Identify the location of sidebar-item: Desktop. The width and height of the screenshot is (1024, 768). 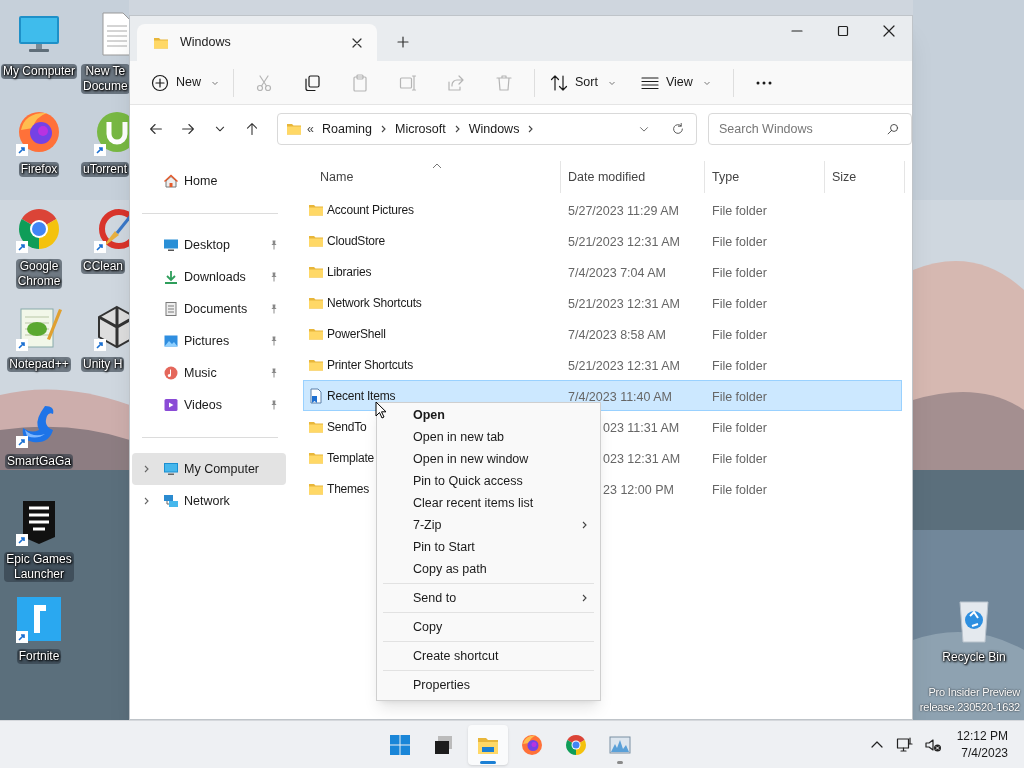
(209, 245).